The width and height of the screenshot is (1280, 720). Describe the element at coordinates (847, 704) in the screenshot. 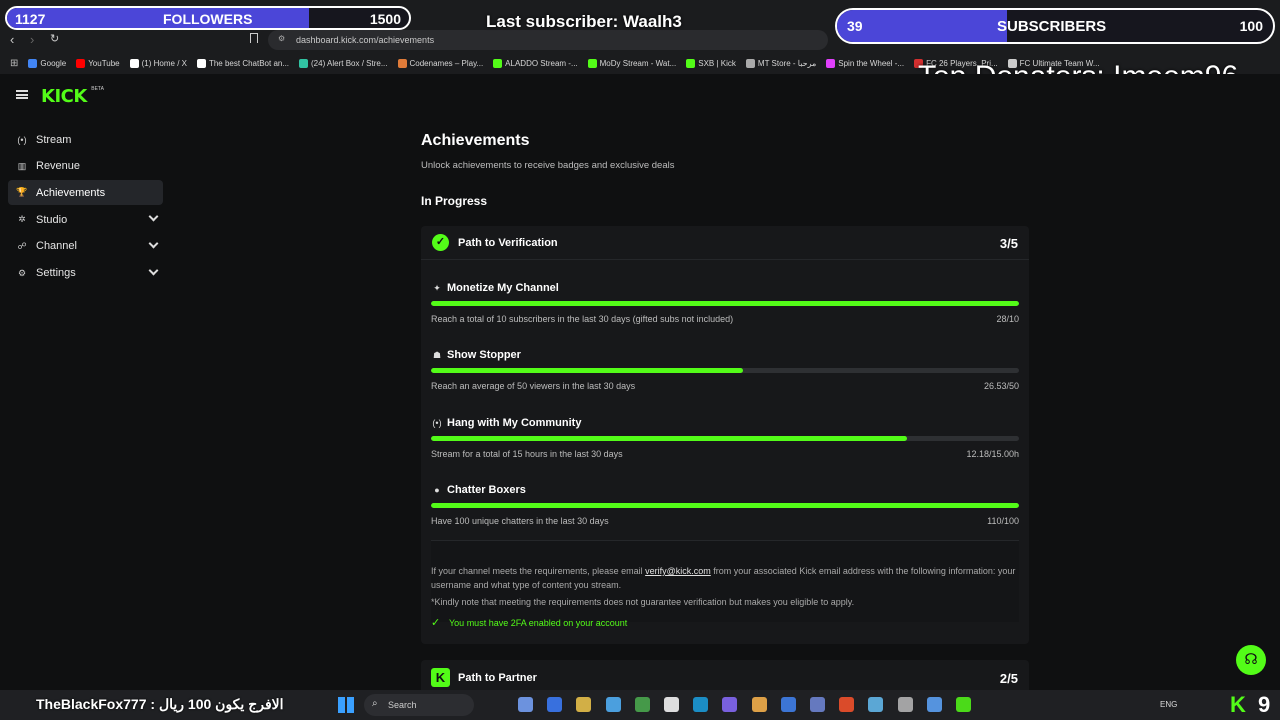

I see `brave-icon` at that location.